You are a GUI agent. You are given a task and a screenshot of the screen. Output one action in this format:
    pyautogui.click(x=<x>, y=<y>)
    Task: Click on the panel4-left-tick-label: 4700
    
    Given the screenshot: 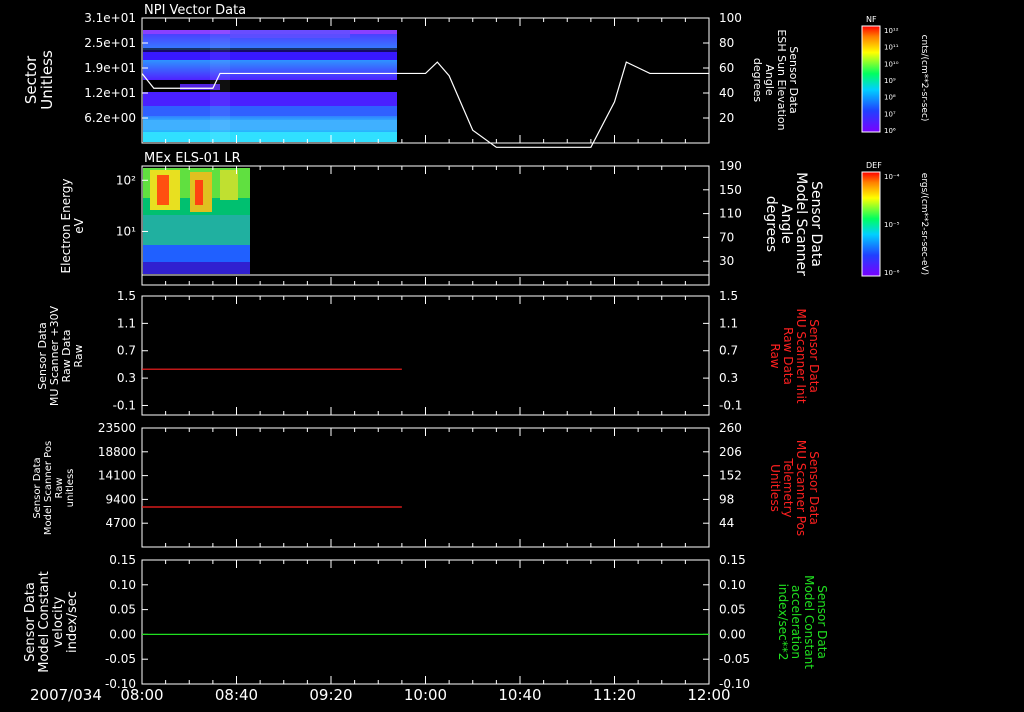 What is the action you would take?
    pyautogui.click(x=120, y=523)
    